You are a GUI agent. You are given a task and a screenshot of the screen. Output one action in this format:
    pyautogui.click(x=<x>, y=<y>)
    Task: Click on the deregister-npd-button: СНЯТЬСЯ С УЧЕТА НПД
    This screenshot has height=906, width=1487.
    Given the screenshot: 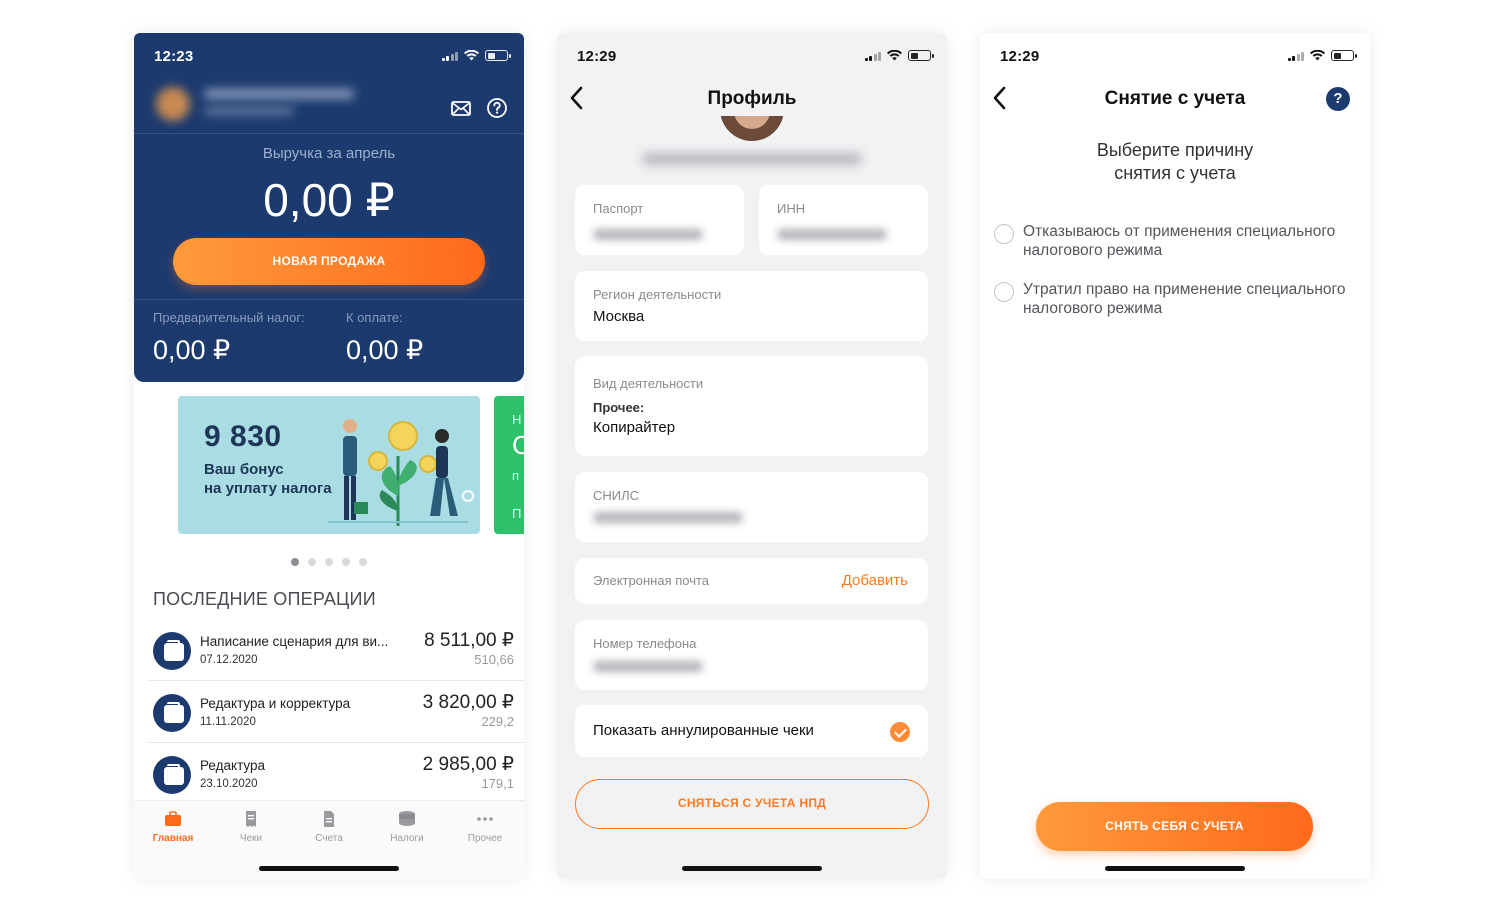 What is the action you would take?
    pyautogui.click(x=752, y=804)
    